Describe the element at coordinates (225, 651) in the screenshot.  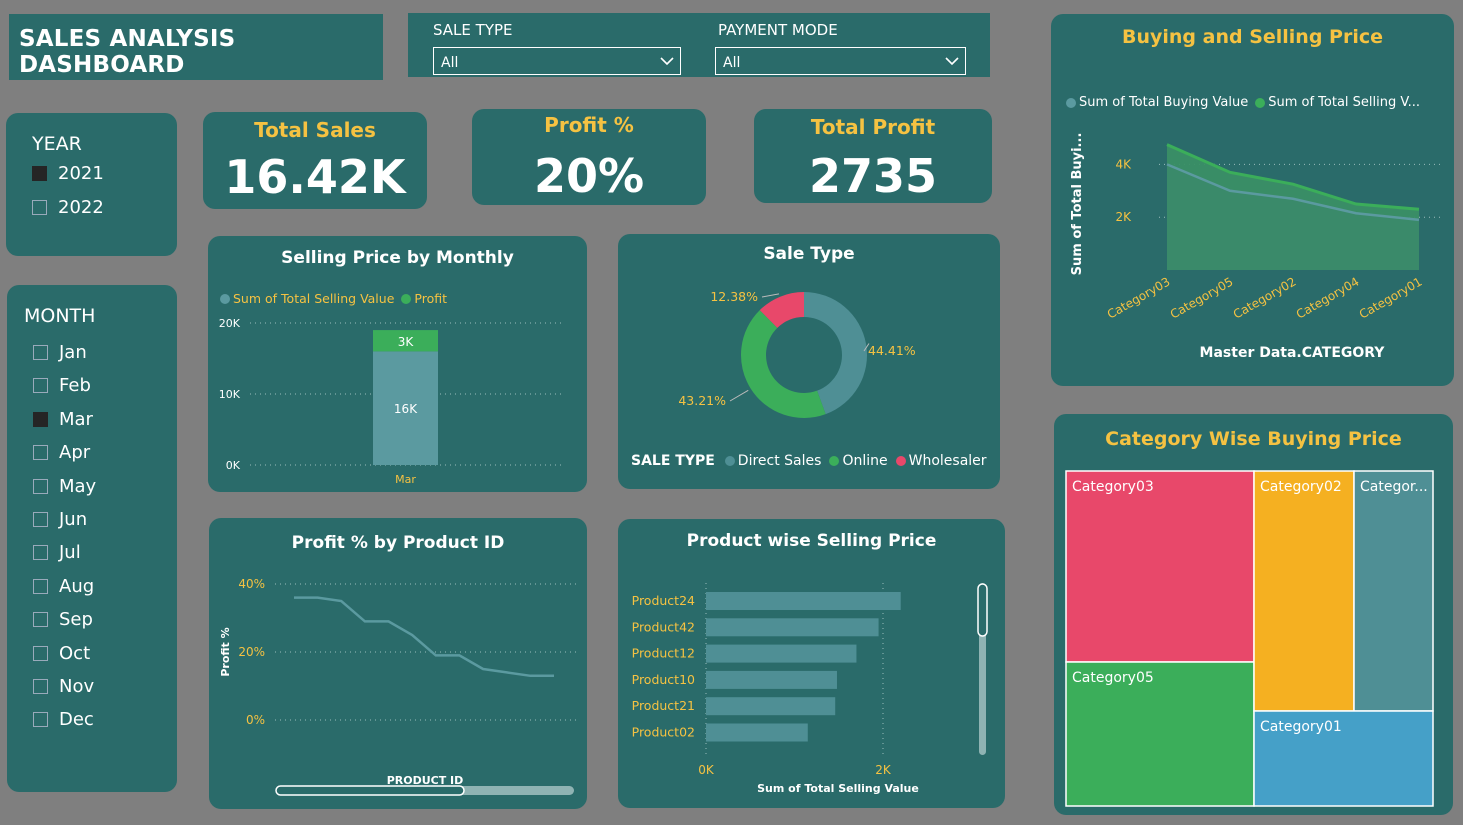
I see `y-axis-title: Profit %` at that location.